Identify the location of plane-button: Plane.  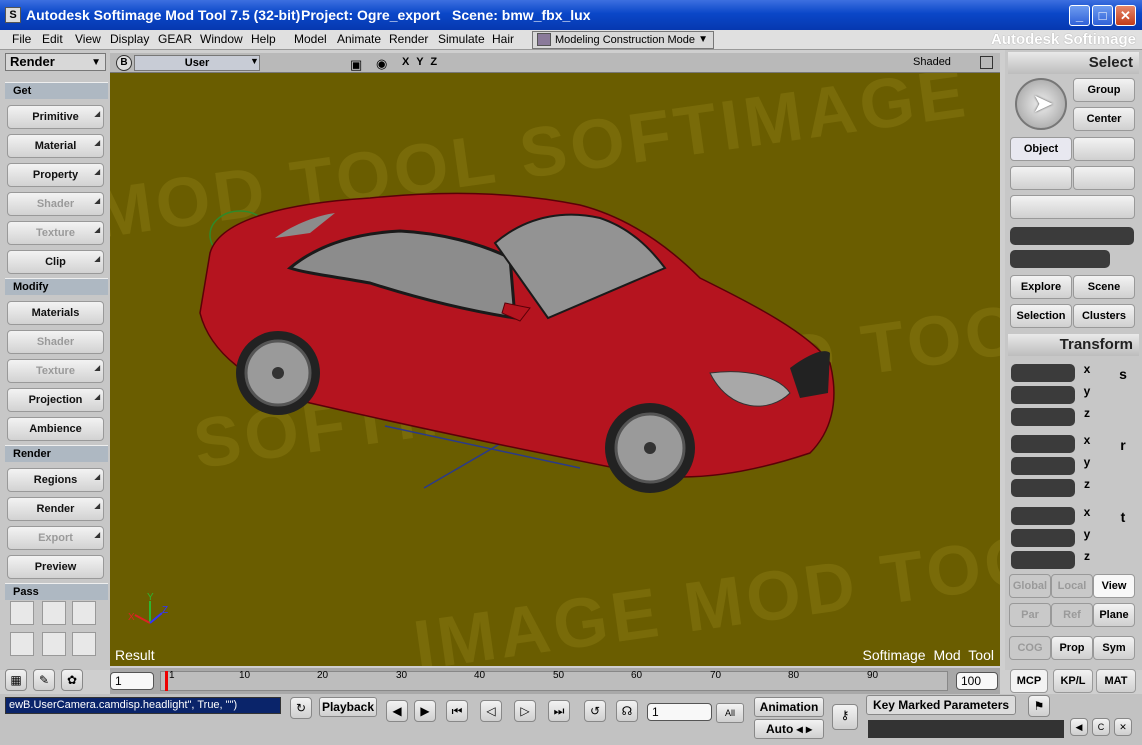
(1114, 615).